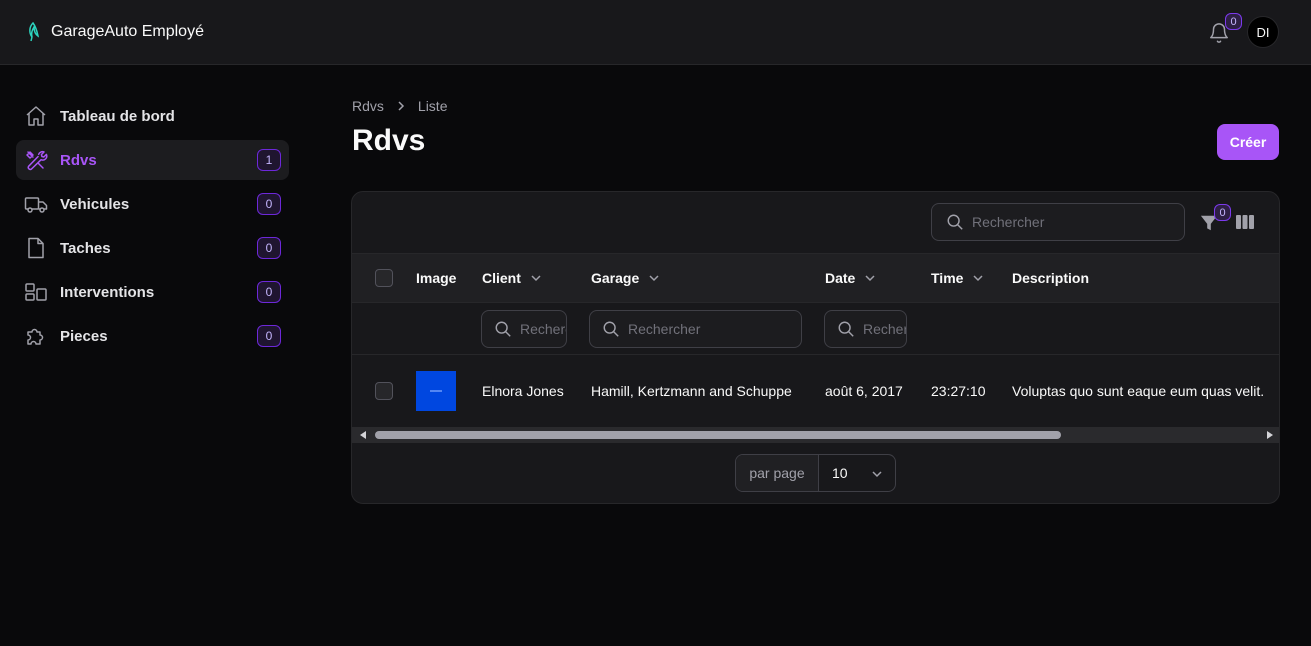 The height and width of the screenshot is (646, 1311). I want to click on date-search-input, so click(884, 329).